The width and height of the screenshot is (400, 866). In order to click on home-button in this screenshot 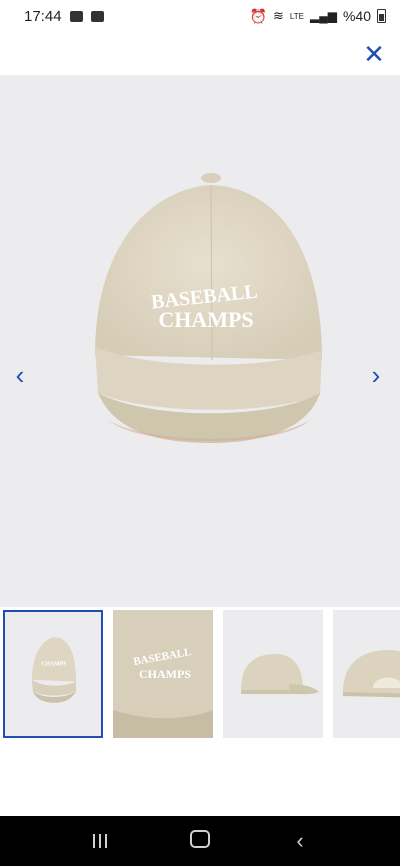, I will do `click(200, 841)`.